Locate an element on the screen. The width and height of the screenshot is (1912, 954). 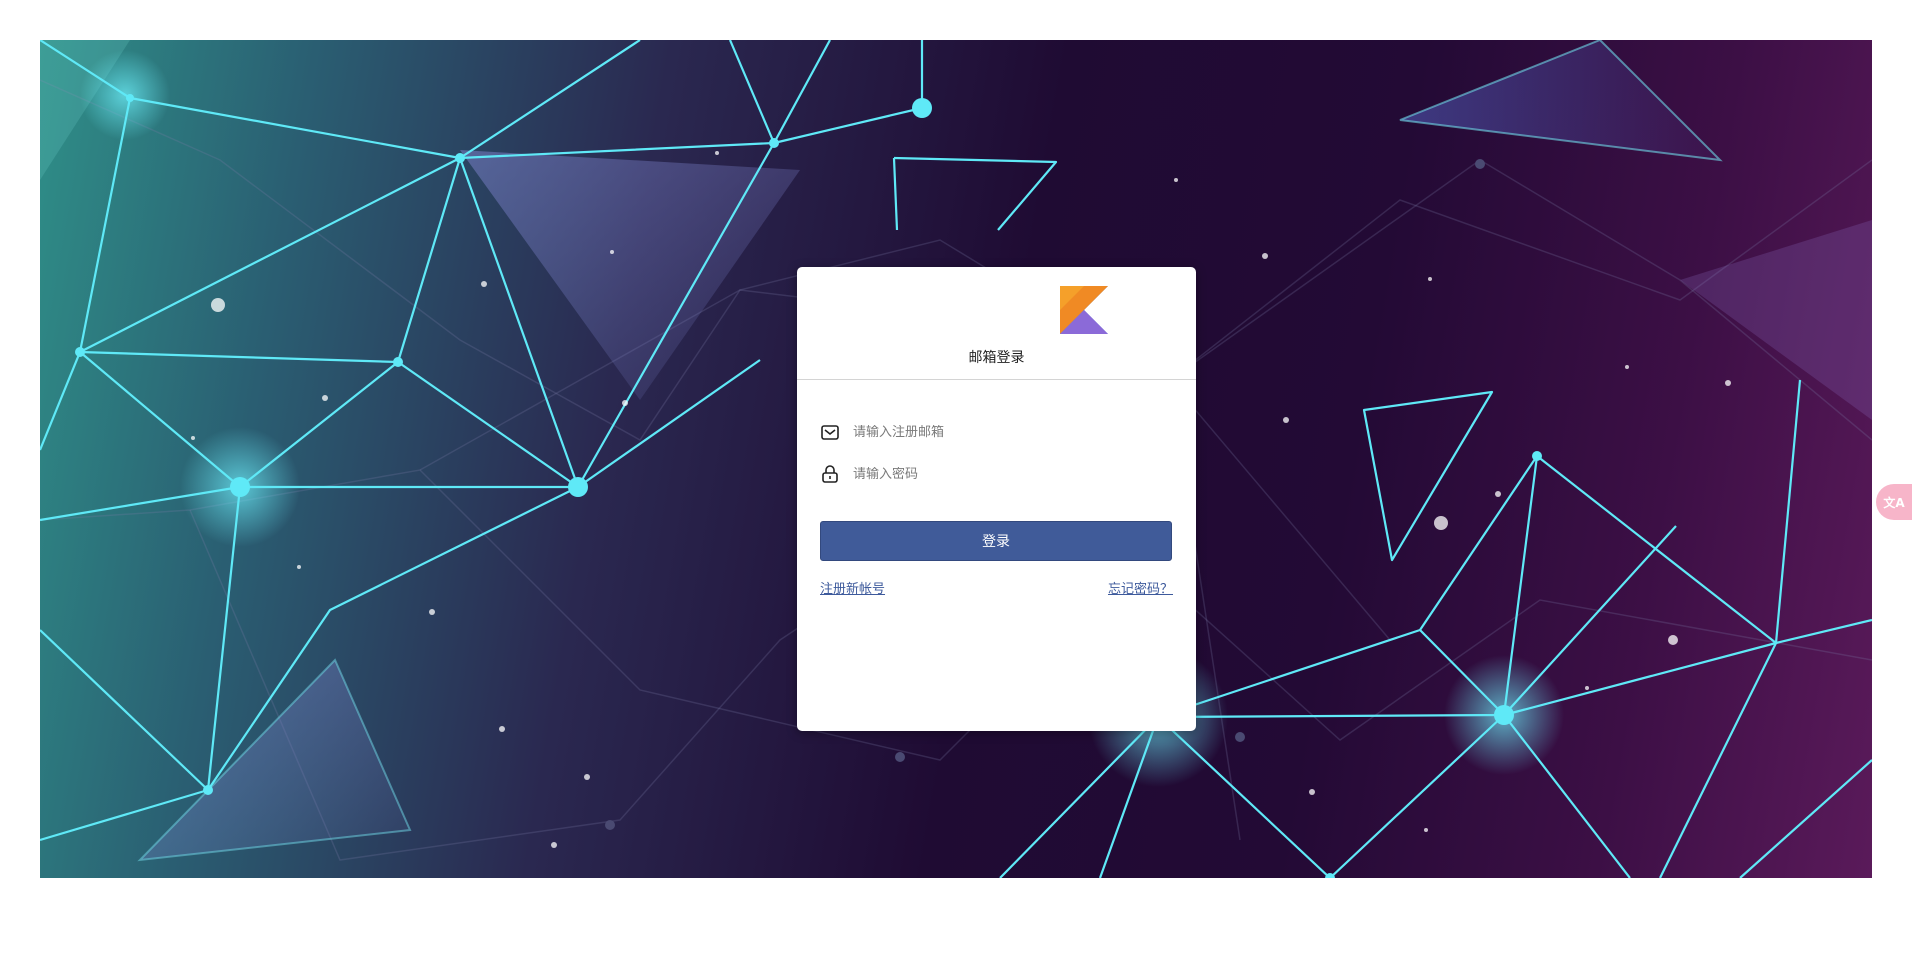
email-field-row is located at coordinates (996, 432).